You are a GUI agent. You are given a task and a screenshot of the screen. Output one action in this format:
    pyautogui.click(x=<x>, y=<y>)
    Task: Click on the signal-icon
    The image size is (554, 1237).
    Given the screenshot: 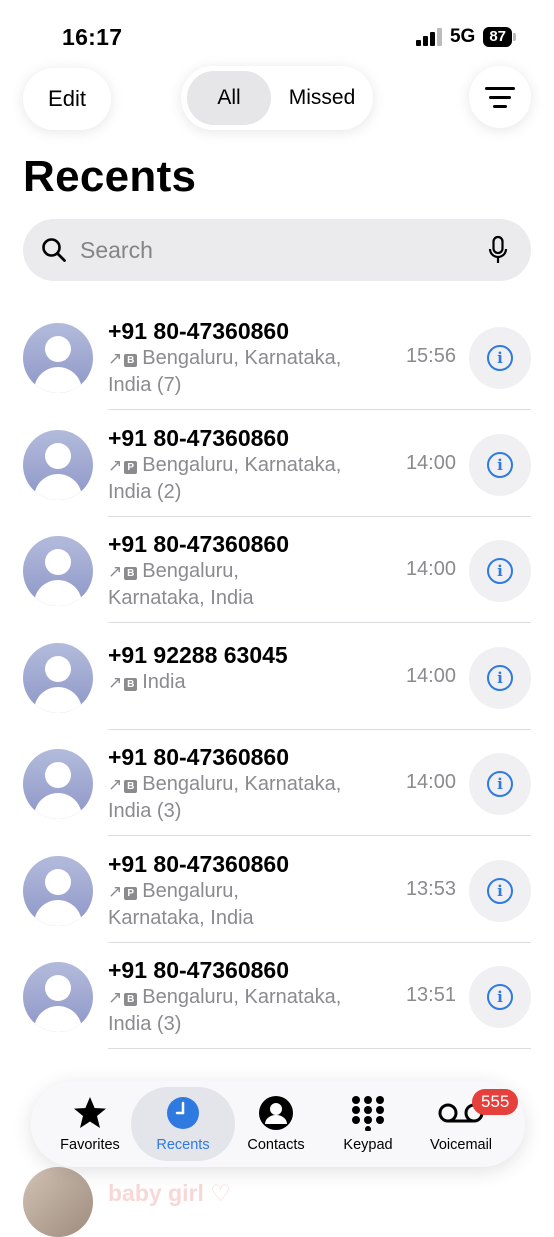 What is the action you would take?
    pyautogui.click(x=428, y=37)
    